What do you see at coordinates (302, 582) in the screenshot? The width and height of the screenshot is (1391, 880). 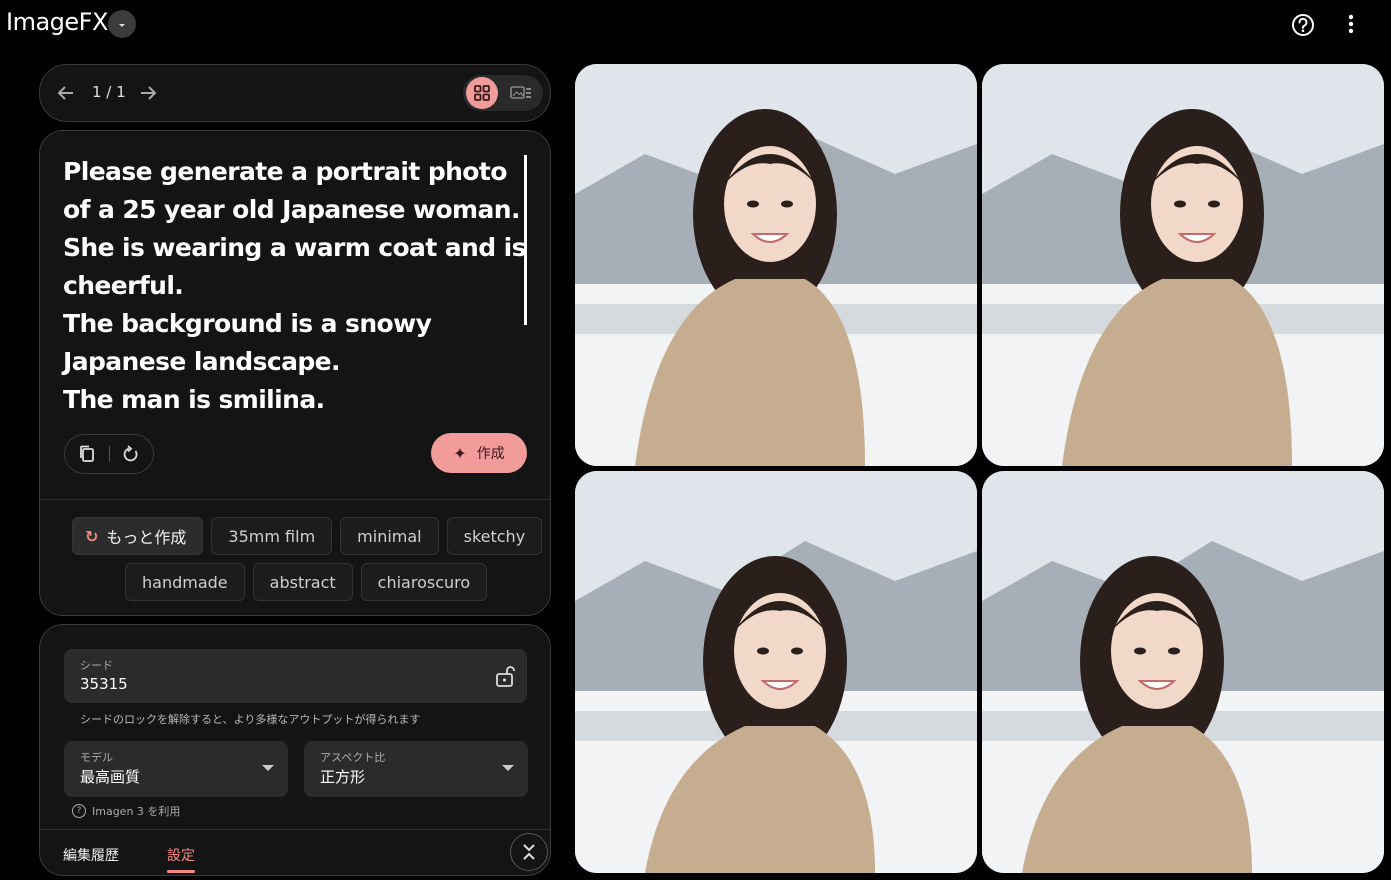 I see `style-chip: abstract` at bounding box center [302, 582].